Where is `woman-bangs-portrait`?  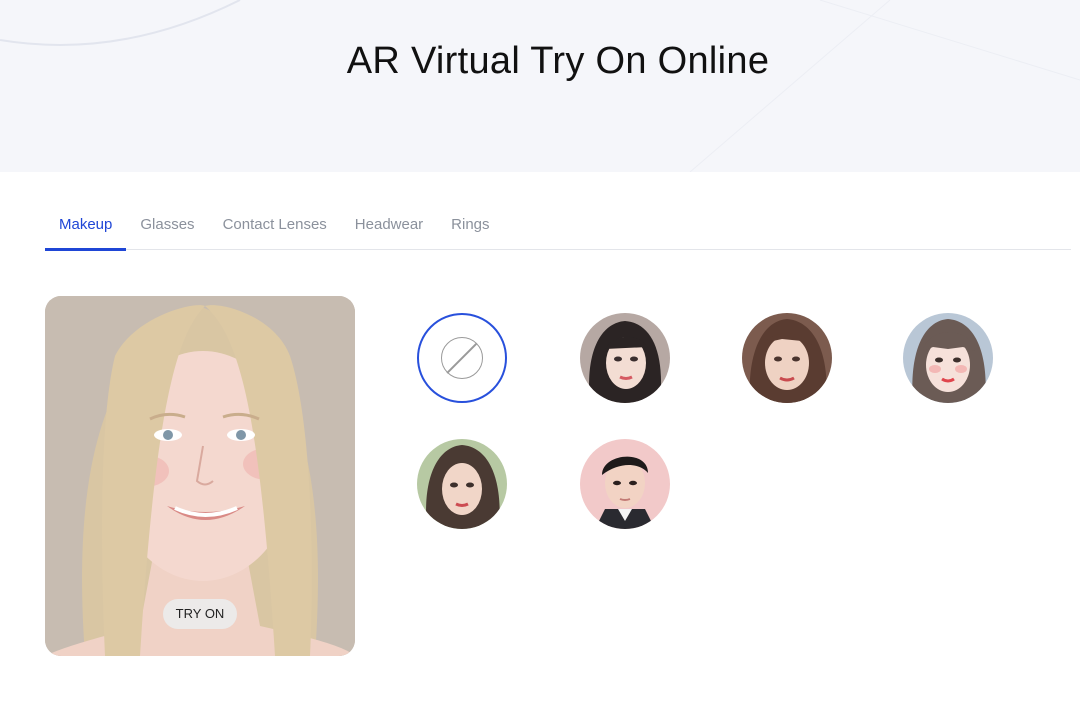
woman-bangs-portrait is located at coordinates (948, 358).